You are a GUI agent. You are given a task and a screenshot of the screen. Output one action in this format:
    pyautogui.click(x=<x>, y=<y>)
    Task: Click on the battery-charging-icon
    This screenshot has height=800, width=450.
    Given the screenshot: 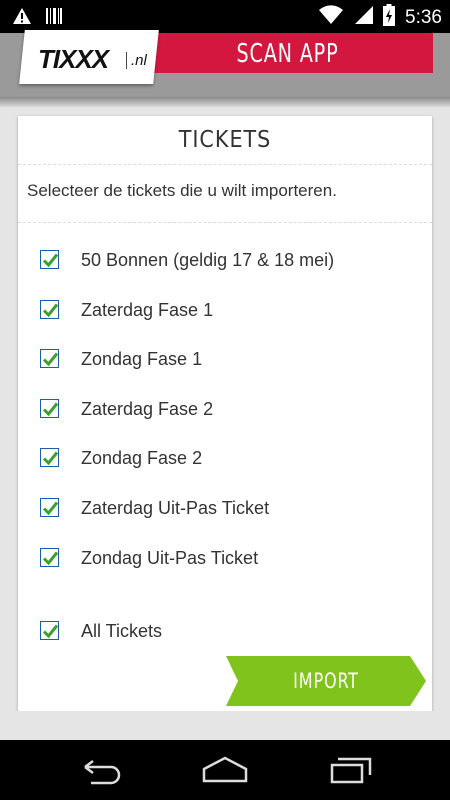 What is the action you would take?
    pyautogui.click(x=389, y=17)
    